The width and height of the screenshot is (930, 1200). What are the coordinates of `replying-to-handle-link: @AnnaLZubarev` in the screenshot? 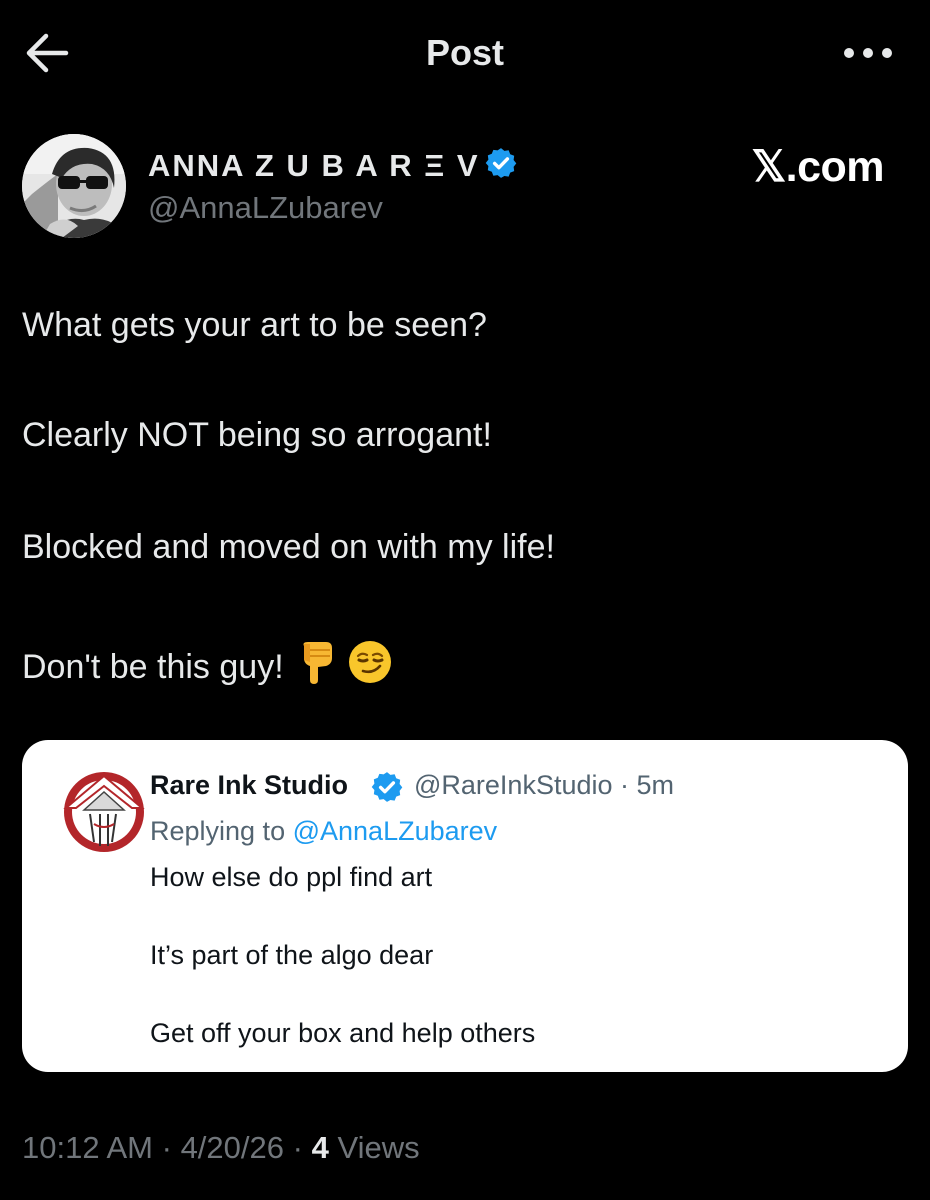 It's located at (395, 831).